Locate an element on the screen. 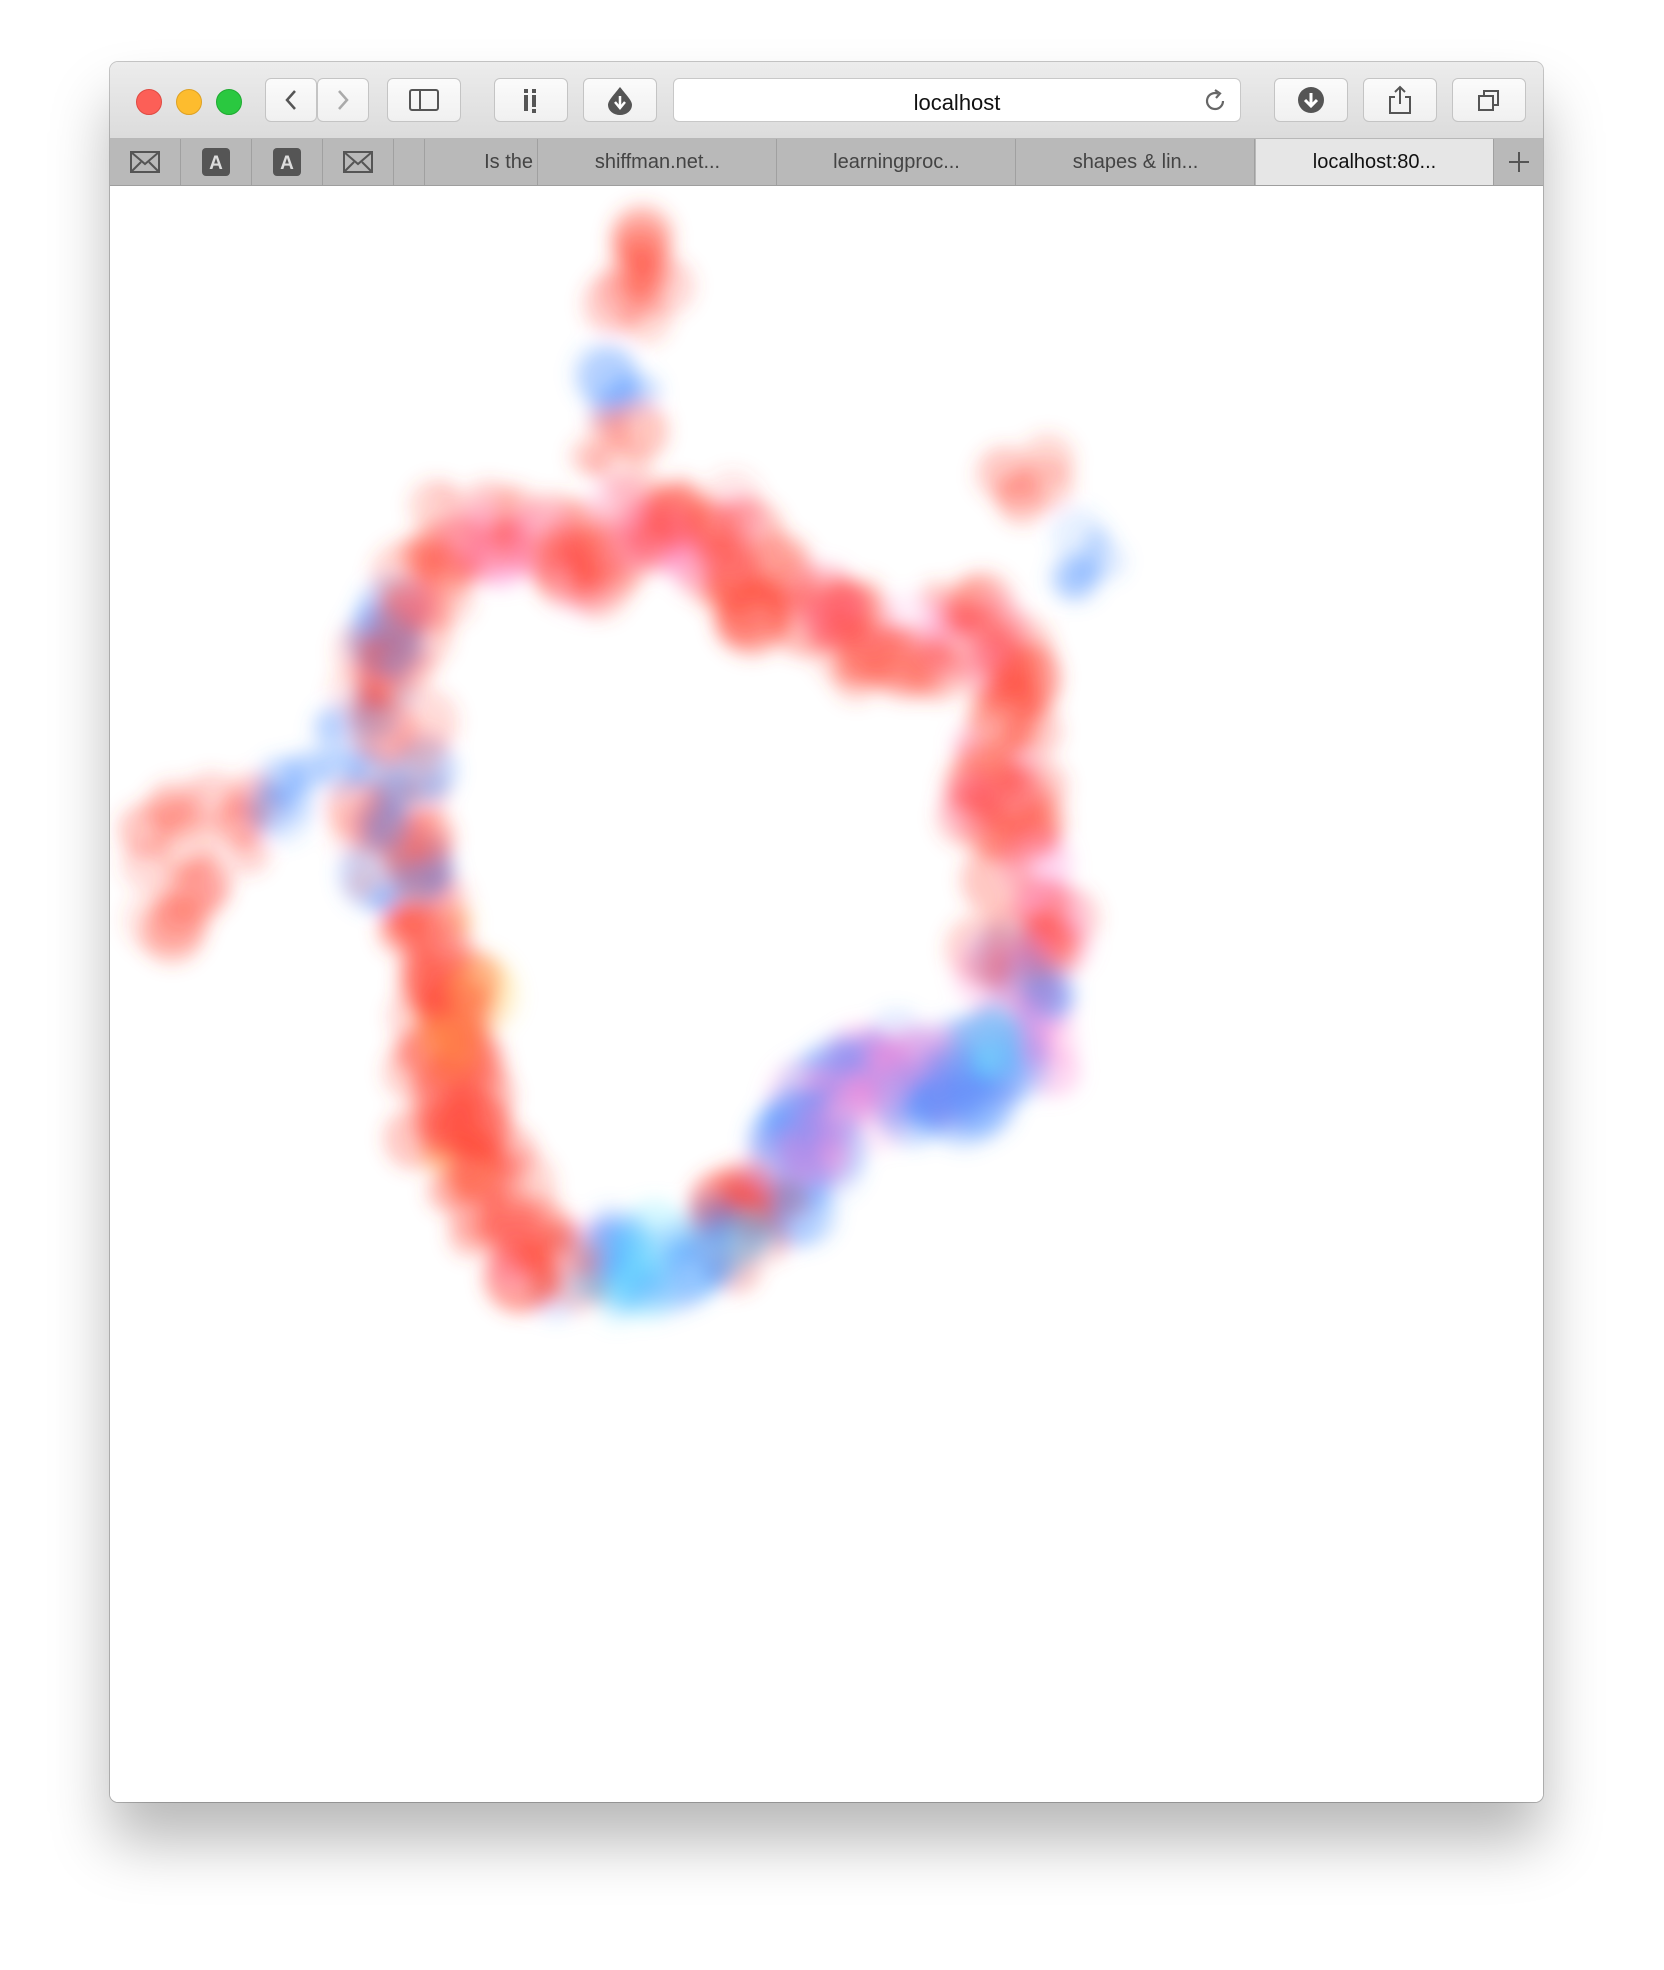  pinned-separator is located at coordinates (409, 162).